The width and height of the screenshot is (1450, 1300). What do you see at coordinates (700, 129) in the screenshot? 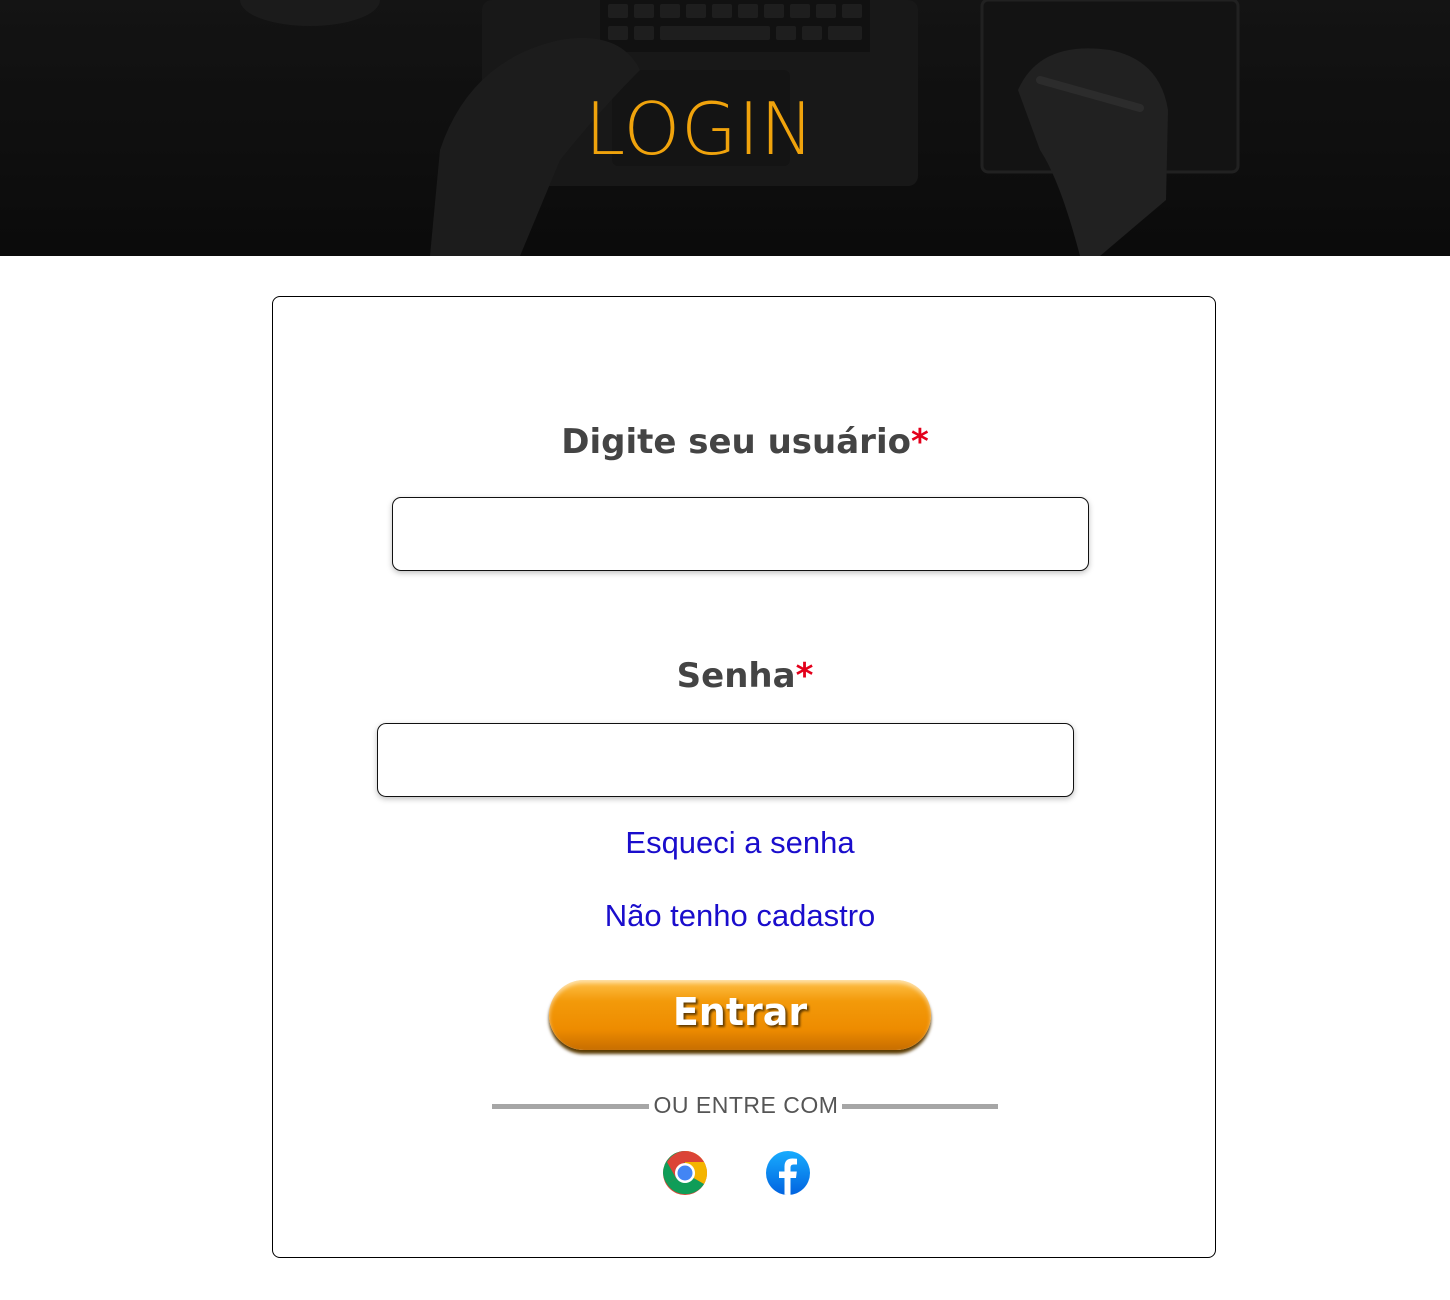
I see `page-title: LOGIN` at bounding box center [700, 129].